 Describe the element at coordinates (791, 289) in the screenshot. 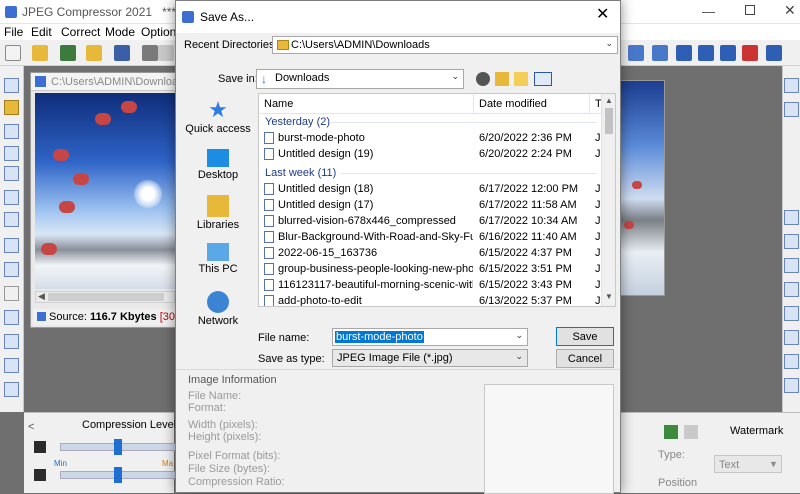

I see `right-page-icon` at that location.